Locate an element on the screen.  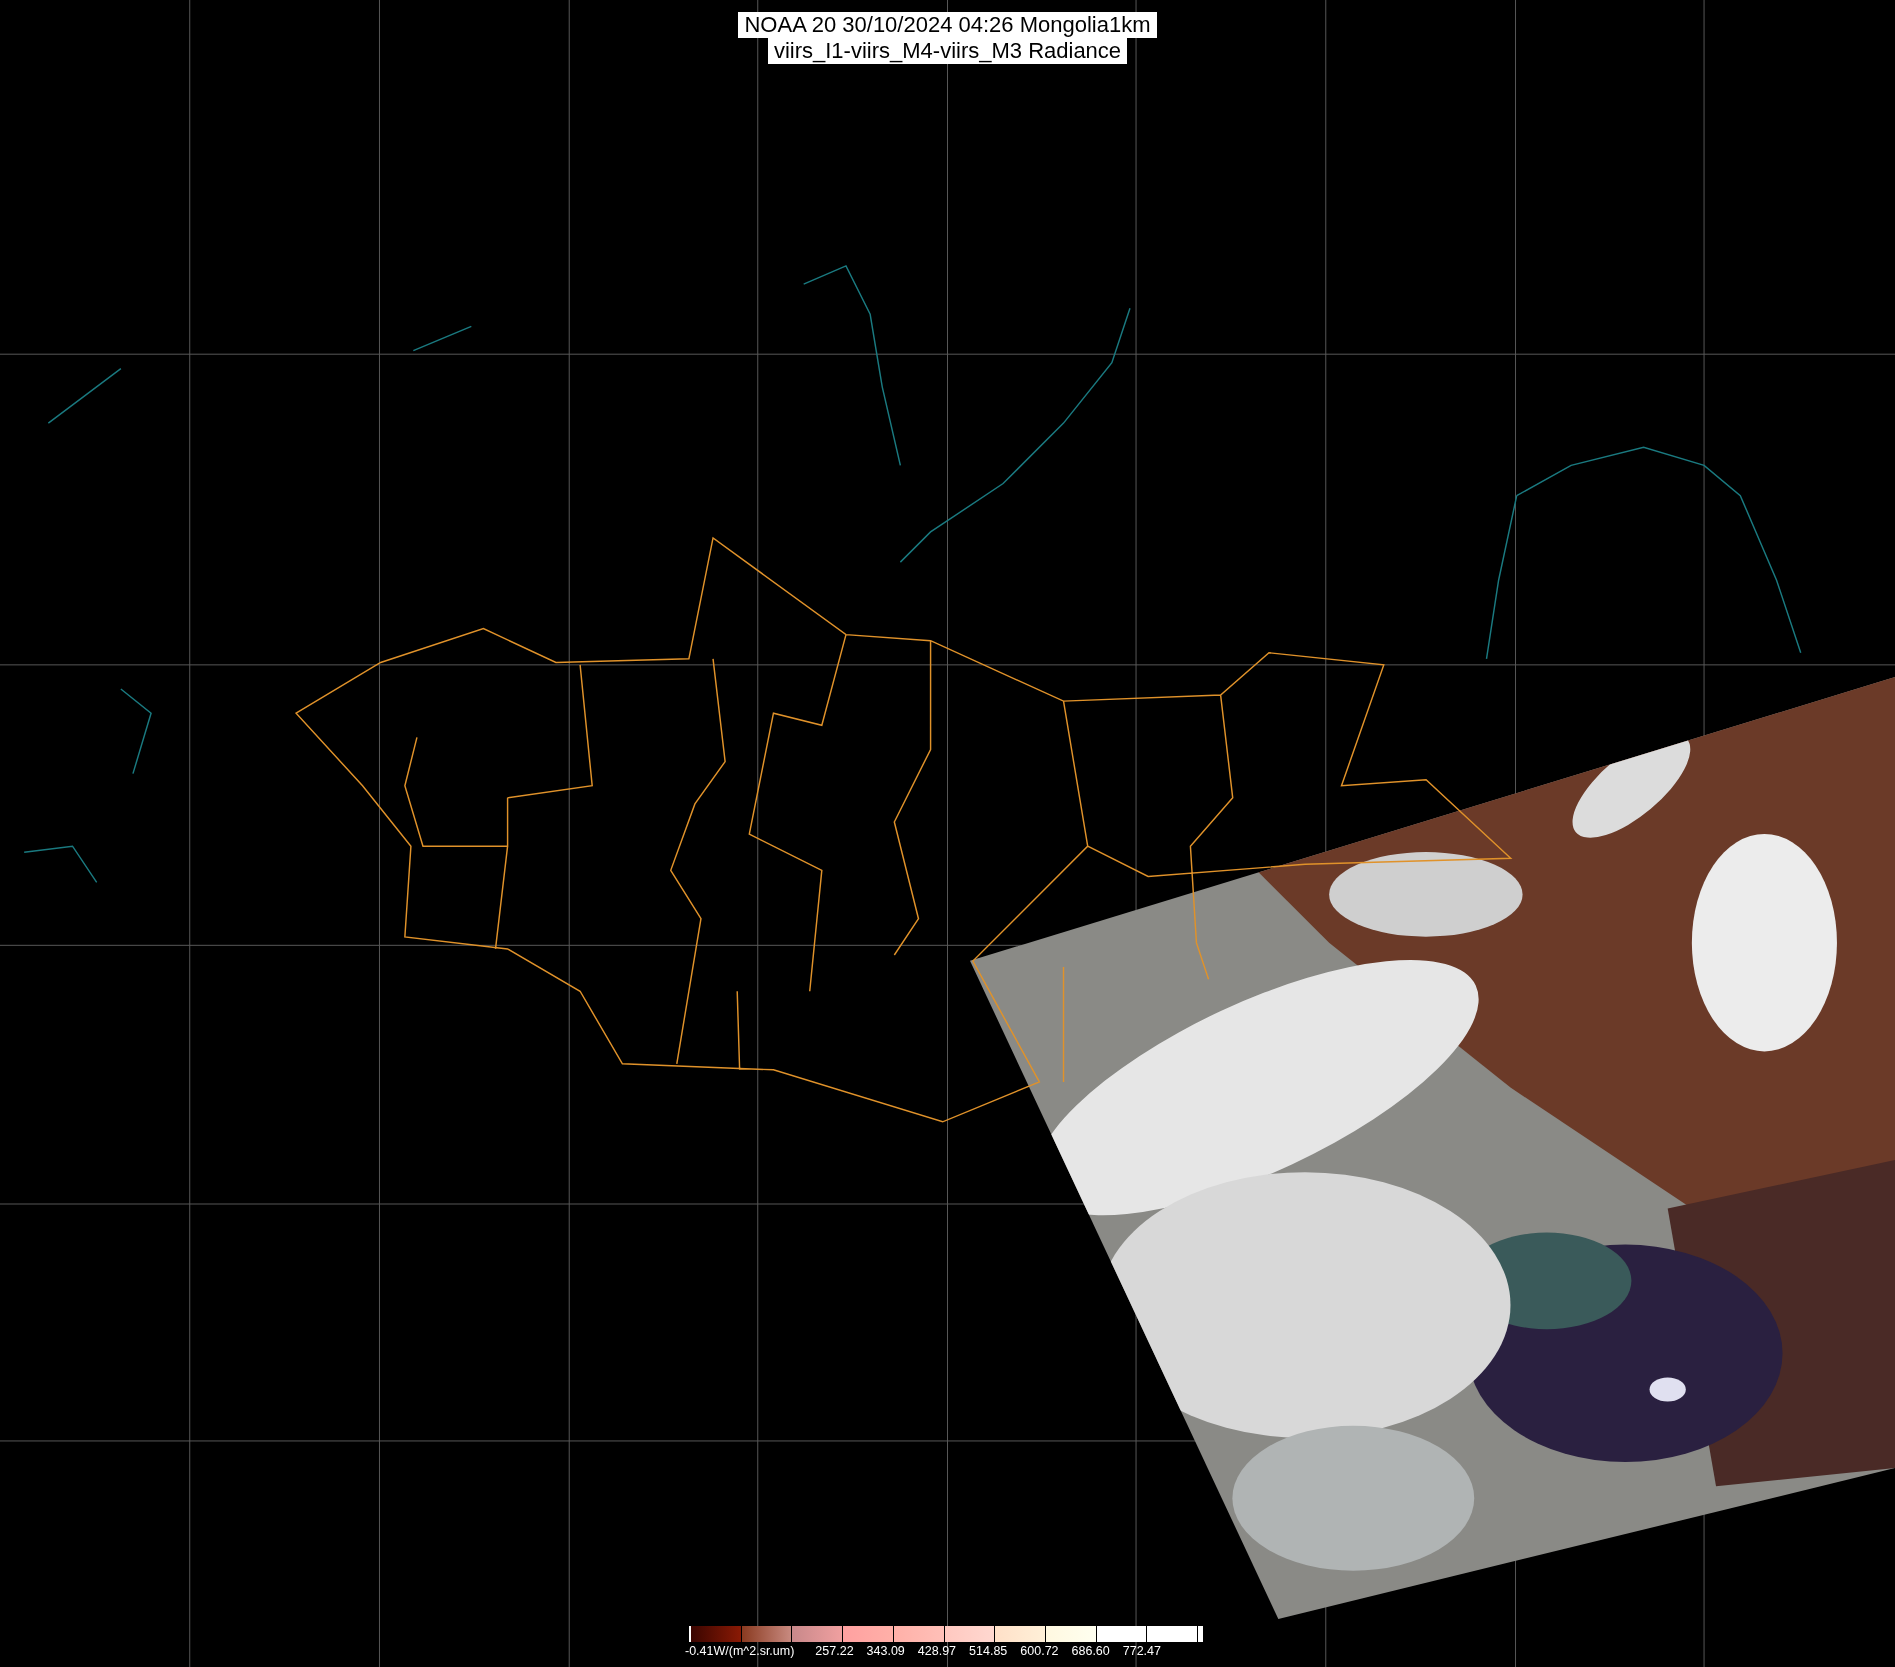
scale-label: 686.60 is located at coordinates (1090, 1651).